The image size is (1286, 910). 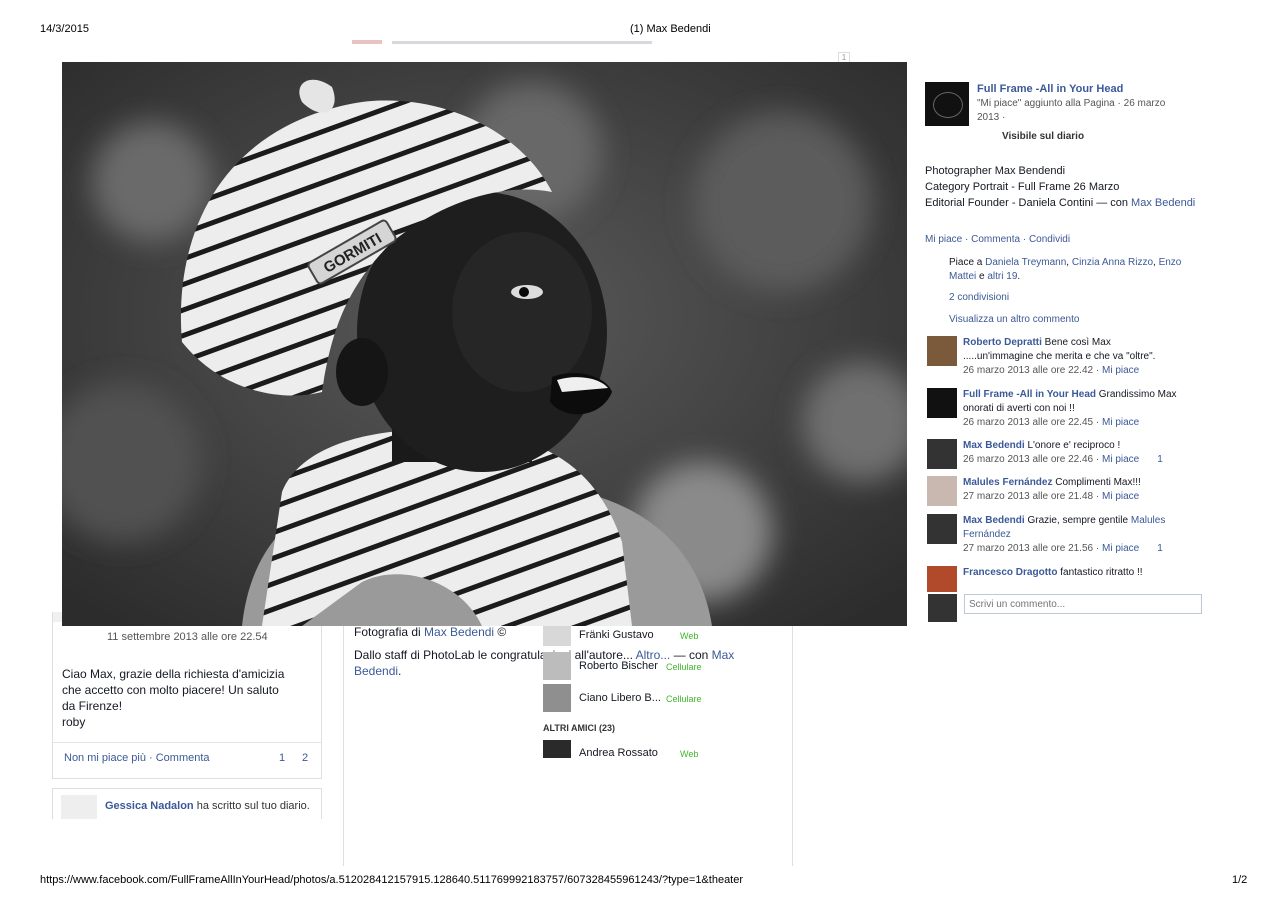 What do you see at coordinates (943, 239) in the screenshot?
I see `like-link: Mi piace` at bounding box center [943, 239].